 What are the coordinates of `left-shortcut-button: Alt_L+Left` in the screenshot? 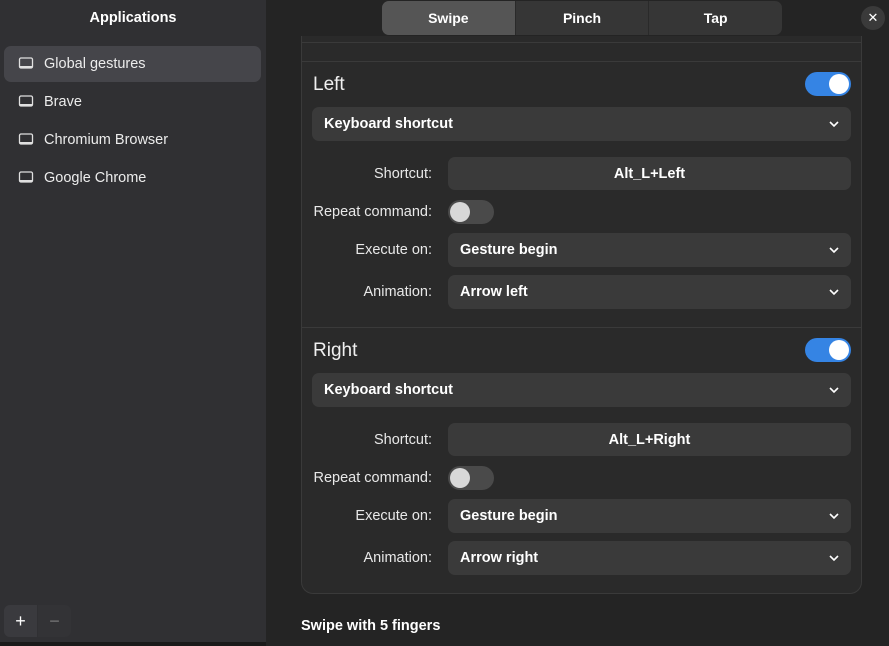 It's located at (649, 173).